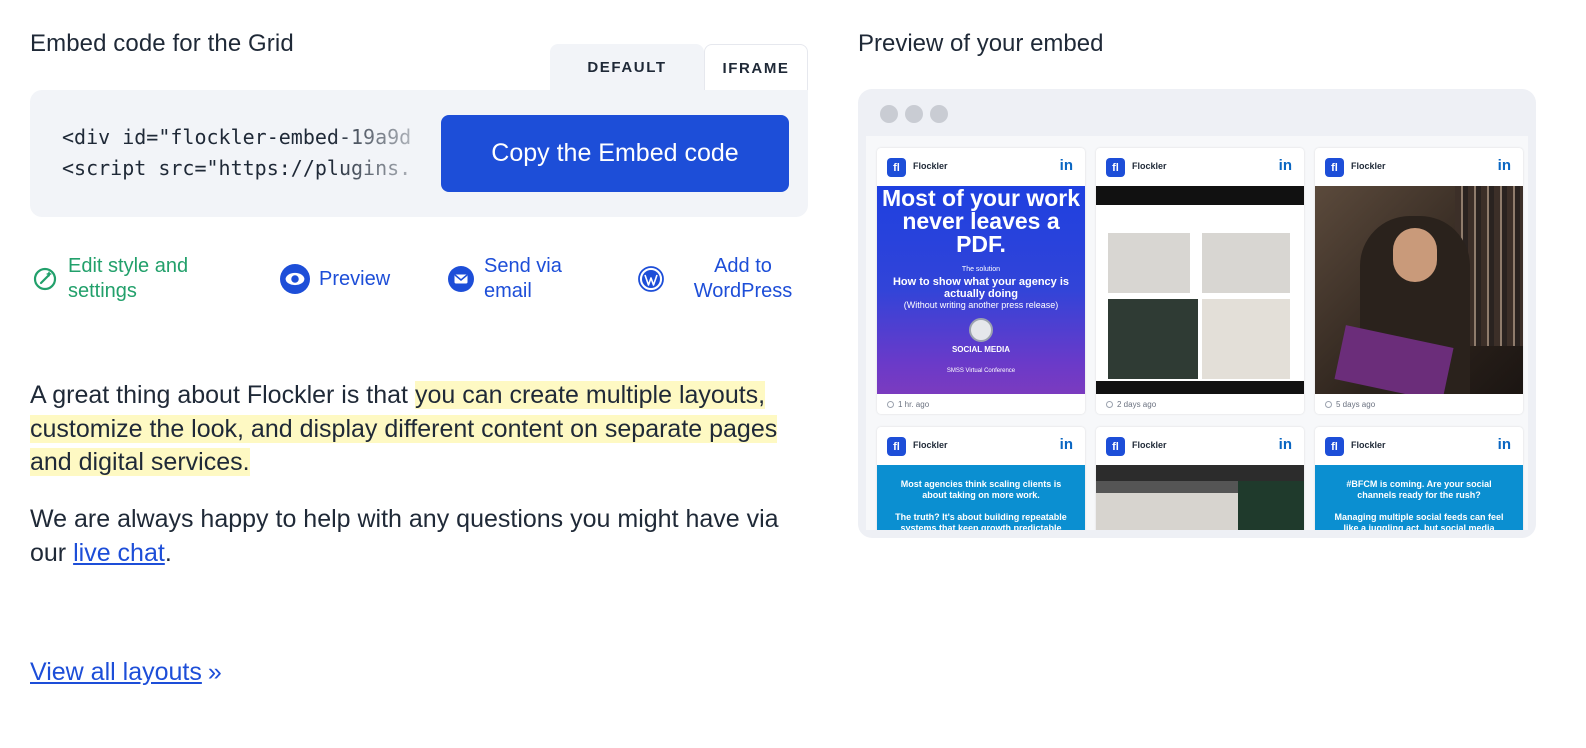 The height and width of the screenshot is (748, 1586). I want to click on add-wordpress-label: Add to WordPress, so click(743, 278).